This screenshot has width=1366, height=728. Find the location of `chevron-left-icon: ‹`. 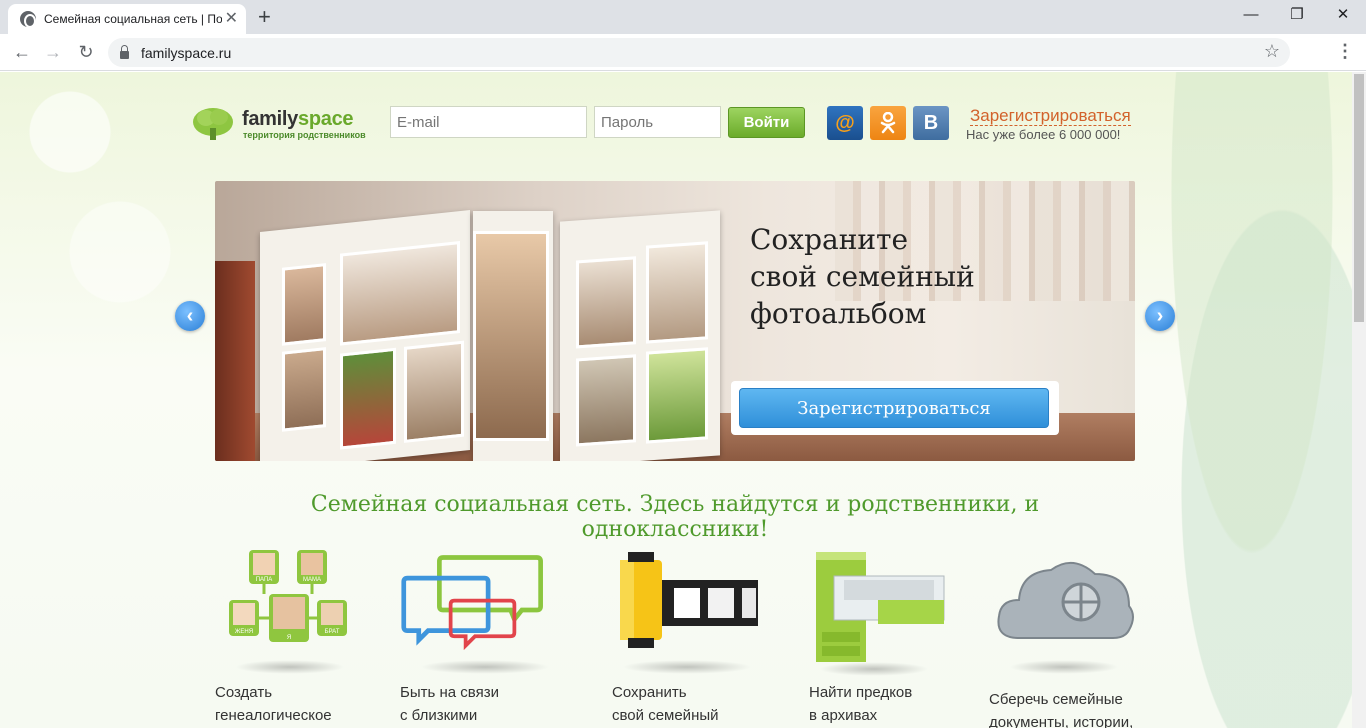

chevron-left-icon: ‹ is located at coordinates (190, 315).